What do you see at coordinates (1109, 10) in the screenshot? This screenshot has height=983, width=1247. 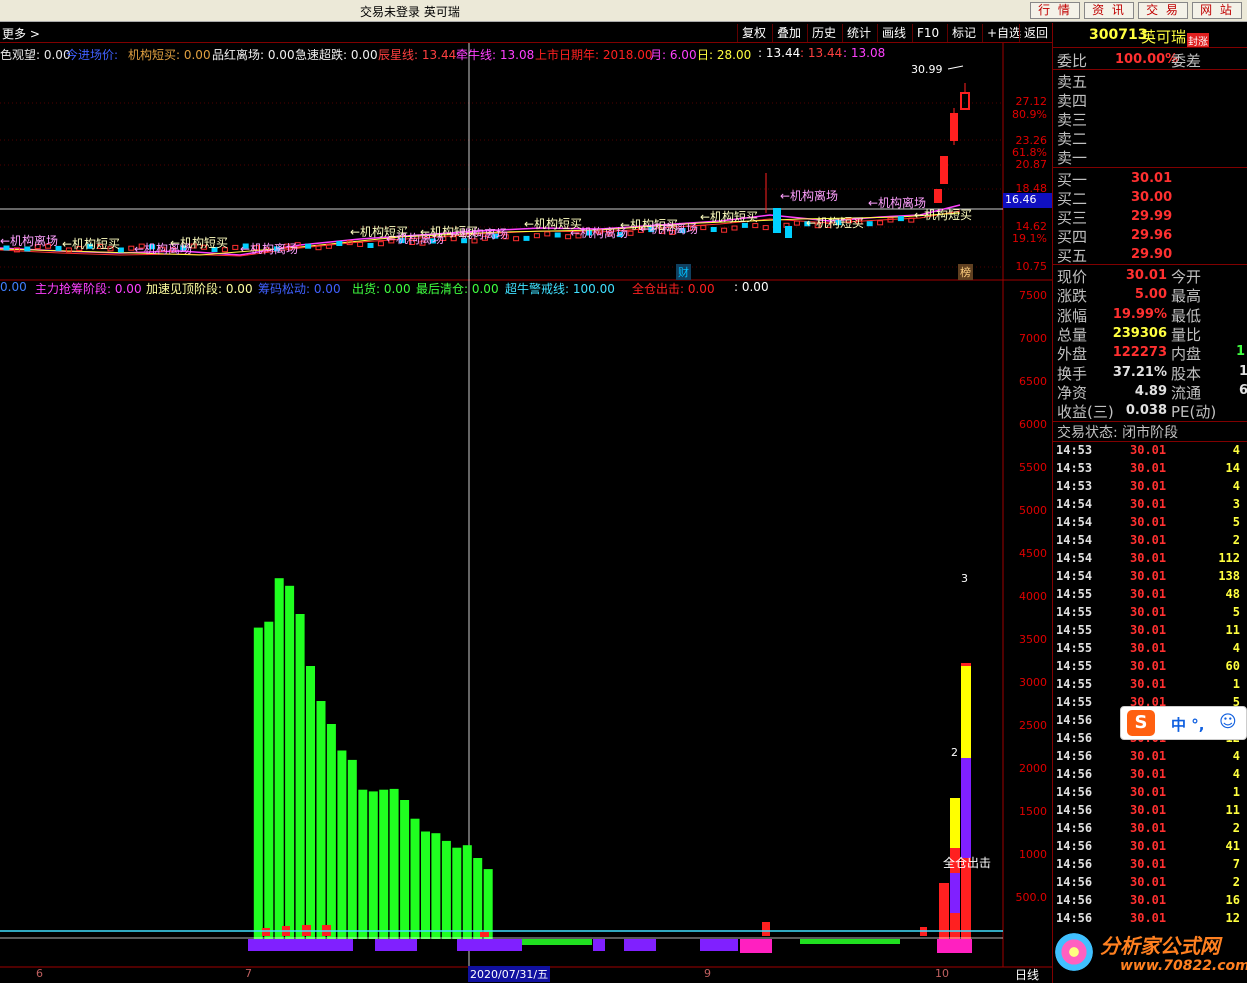 I see `news-button: 资 讯` at bounding box center [1109, 10].